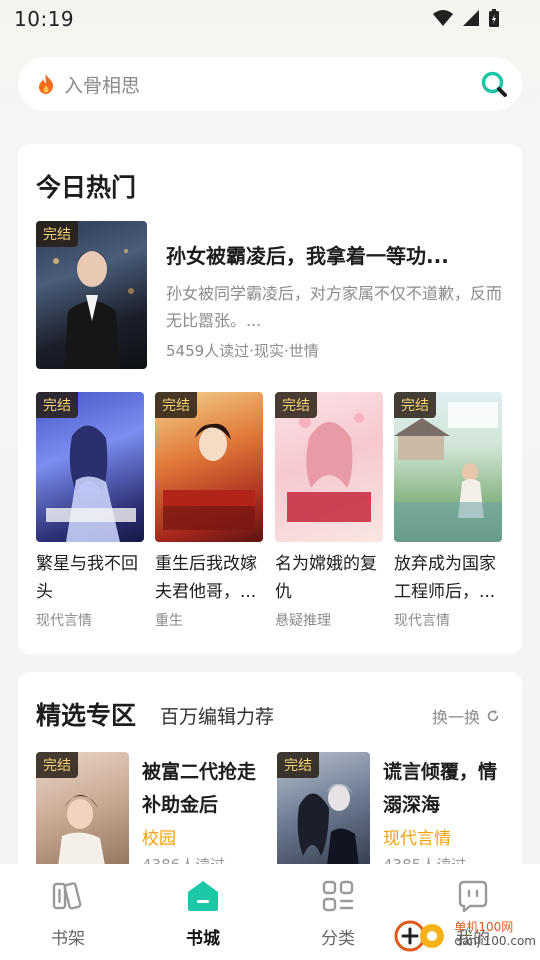 This screenshot has width=540, height=960. What do you see at coordinates (86, 715) in the screenshot?
I see `picks-section-title: 精选专区` at bounding box center [86, 715].